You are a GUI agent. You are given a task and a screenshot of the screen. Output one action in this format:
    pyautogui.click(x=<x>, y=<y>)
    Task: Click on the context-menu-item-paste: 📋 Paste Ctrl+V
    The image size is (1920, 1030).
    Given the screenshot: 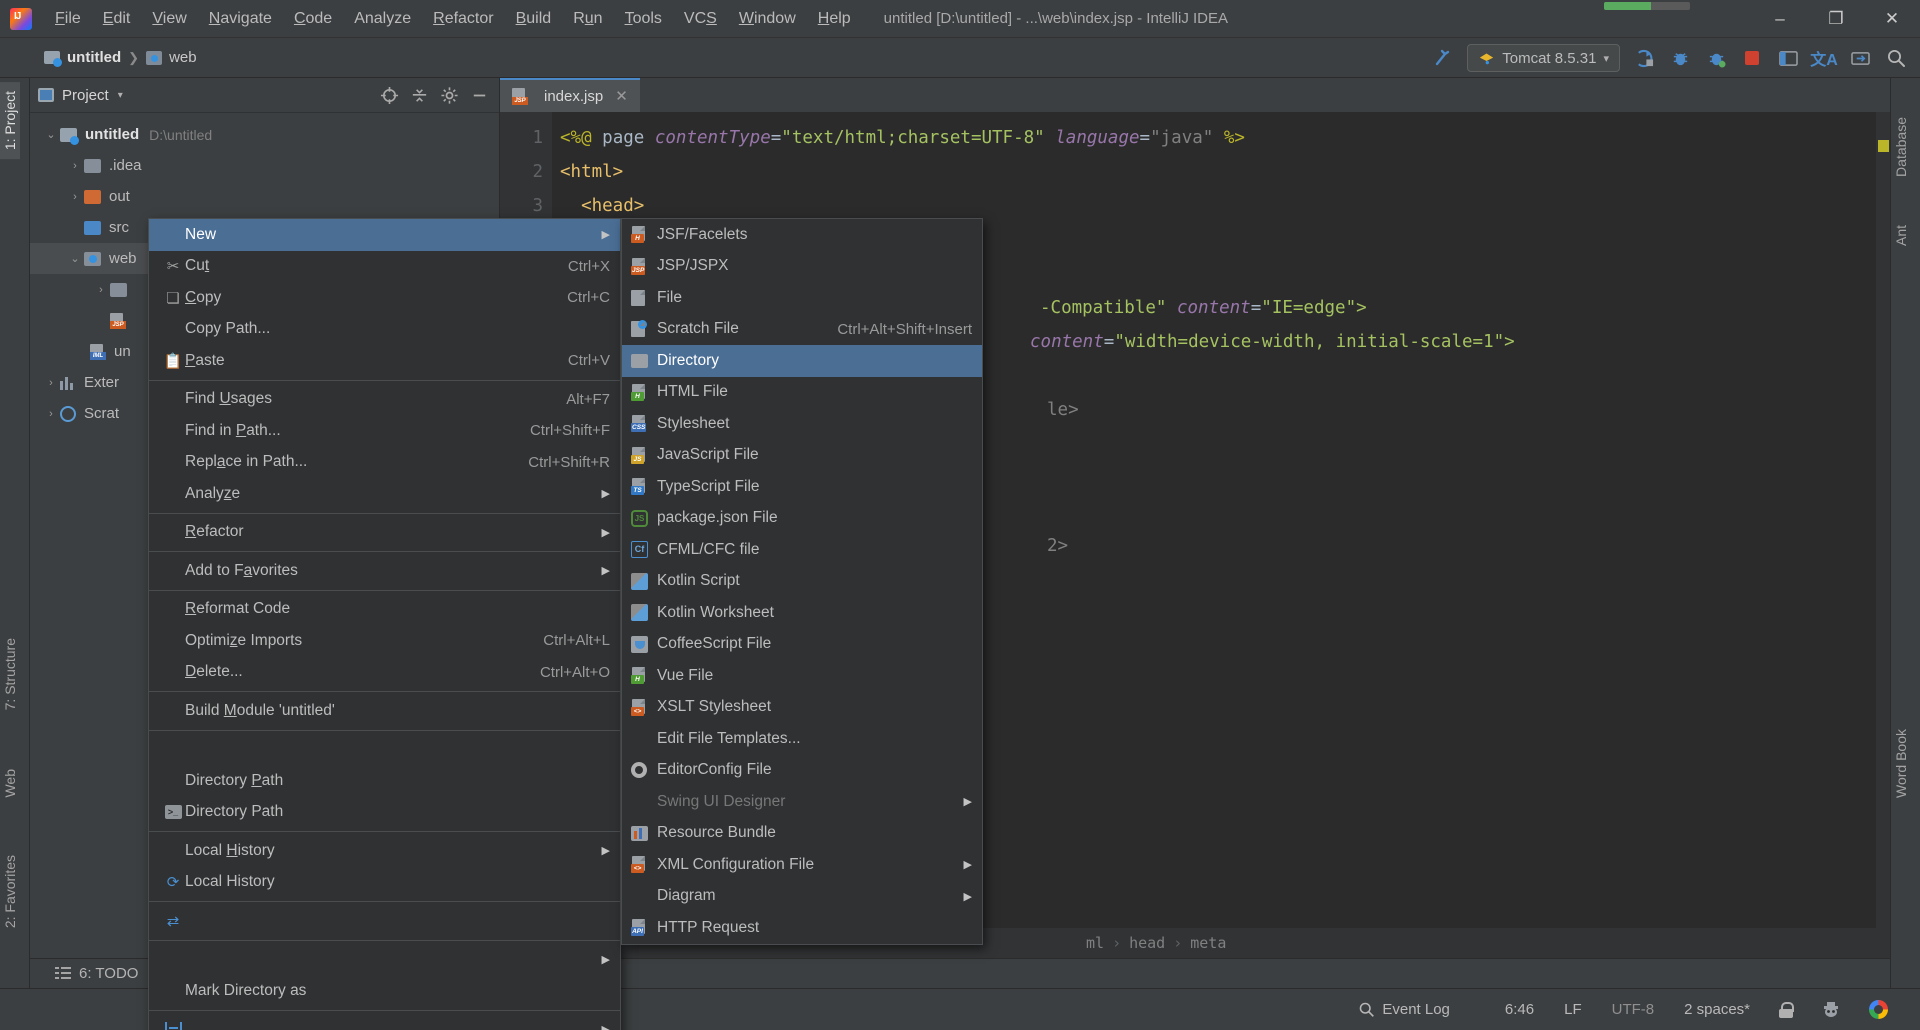 What is the action you would take?
    pyautogui.click(x=384, y=361)
    